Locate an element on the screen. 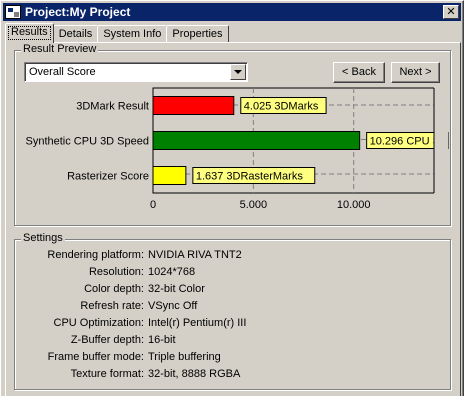  settings-label: Z-Buffer depth: is located at coordinates (107, 340).